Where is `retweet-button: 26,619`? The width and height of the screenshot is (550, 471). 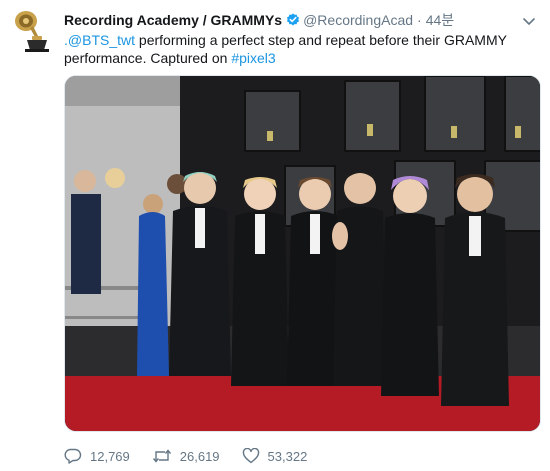 retweet-button: 26,619 is located at coordinates (186, 456).